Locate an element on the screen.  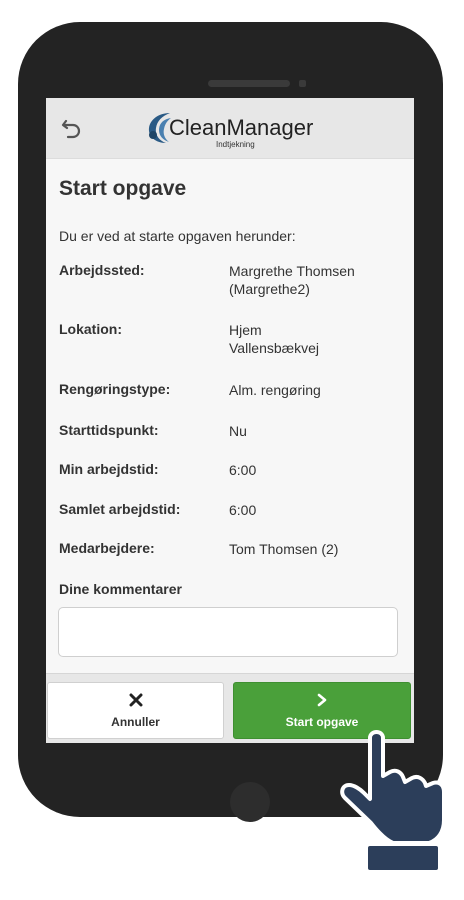
label-medarbejdere: Medarbejdere: is located at coordinates (107, 548).